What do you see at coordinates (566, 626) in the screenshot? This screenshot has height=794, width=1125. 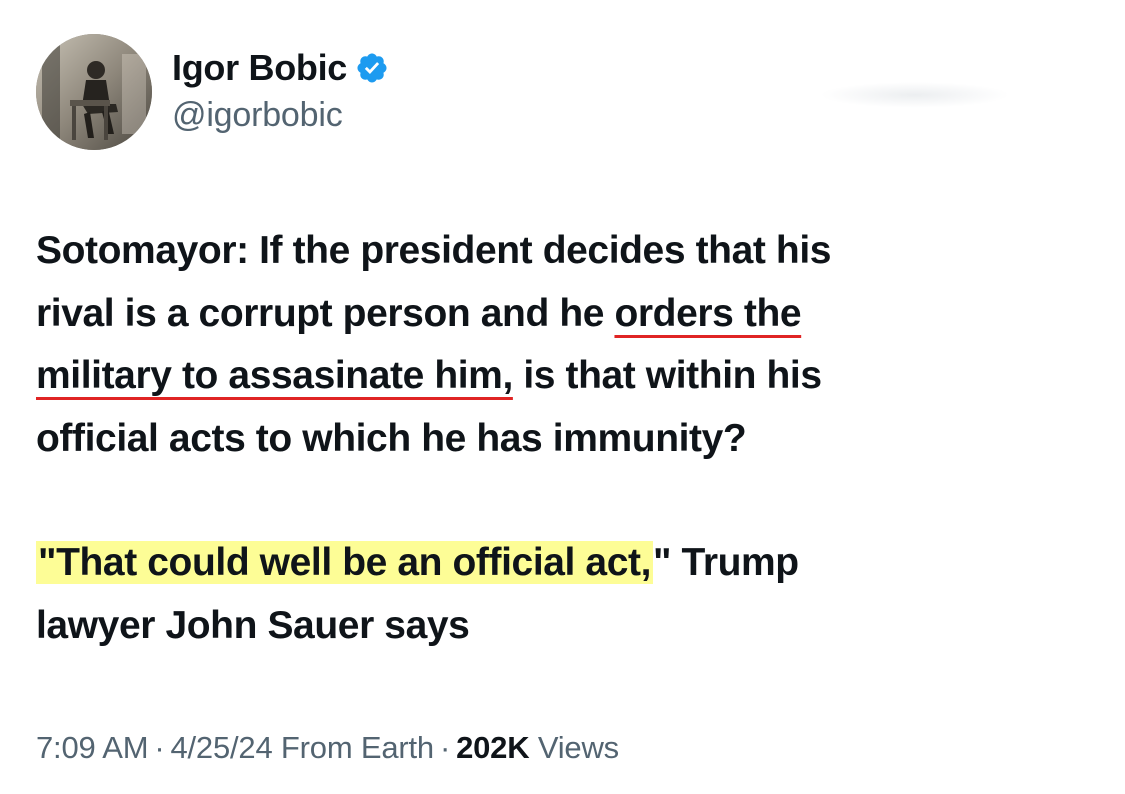 I see `tweet-line: lawyer John Sauer says` at bounding box center [566, 626].